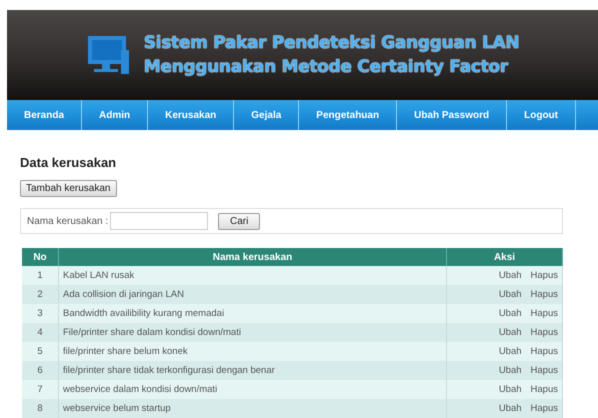 This screenshot has height=418, width=598. I want to click on table-cell: file/printer share belum konek, so click(252, 351).